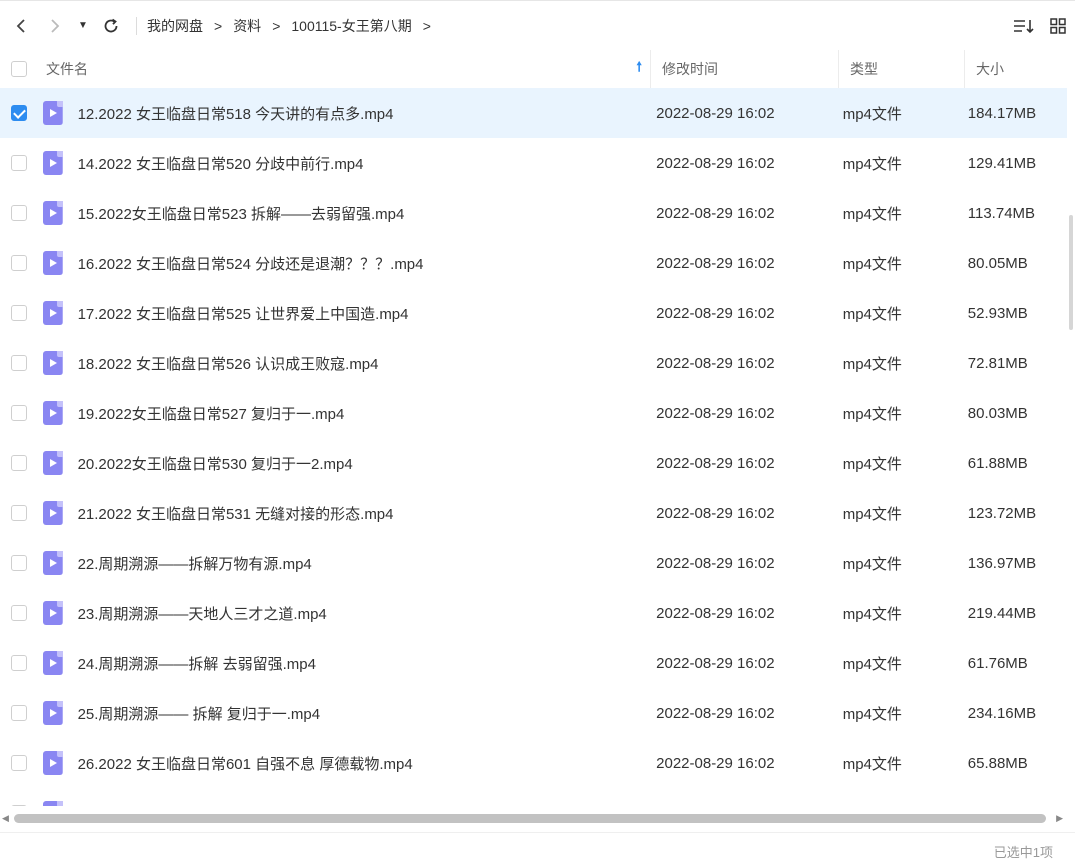 The height and width of the screenshot is (865, 1075). What do you see at coordinates (1058, 26) in the screenshot?
I see `grid-view-icon` at bounding box center [1058, 26].